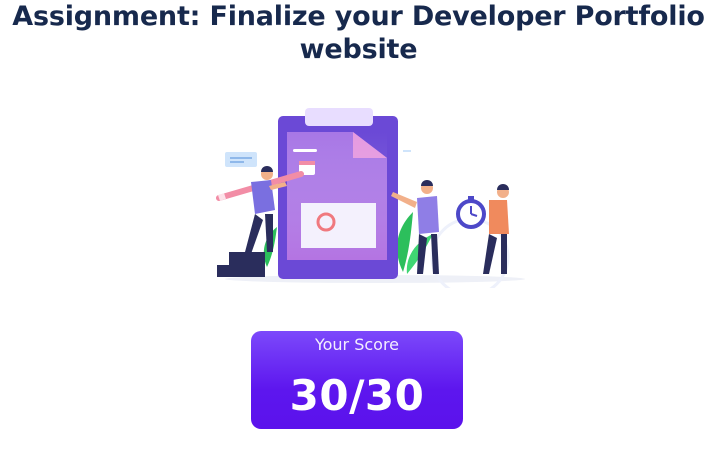  I want to click on score-label: Your Score, so click(357, 344).